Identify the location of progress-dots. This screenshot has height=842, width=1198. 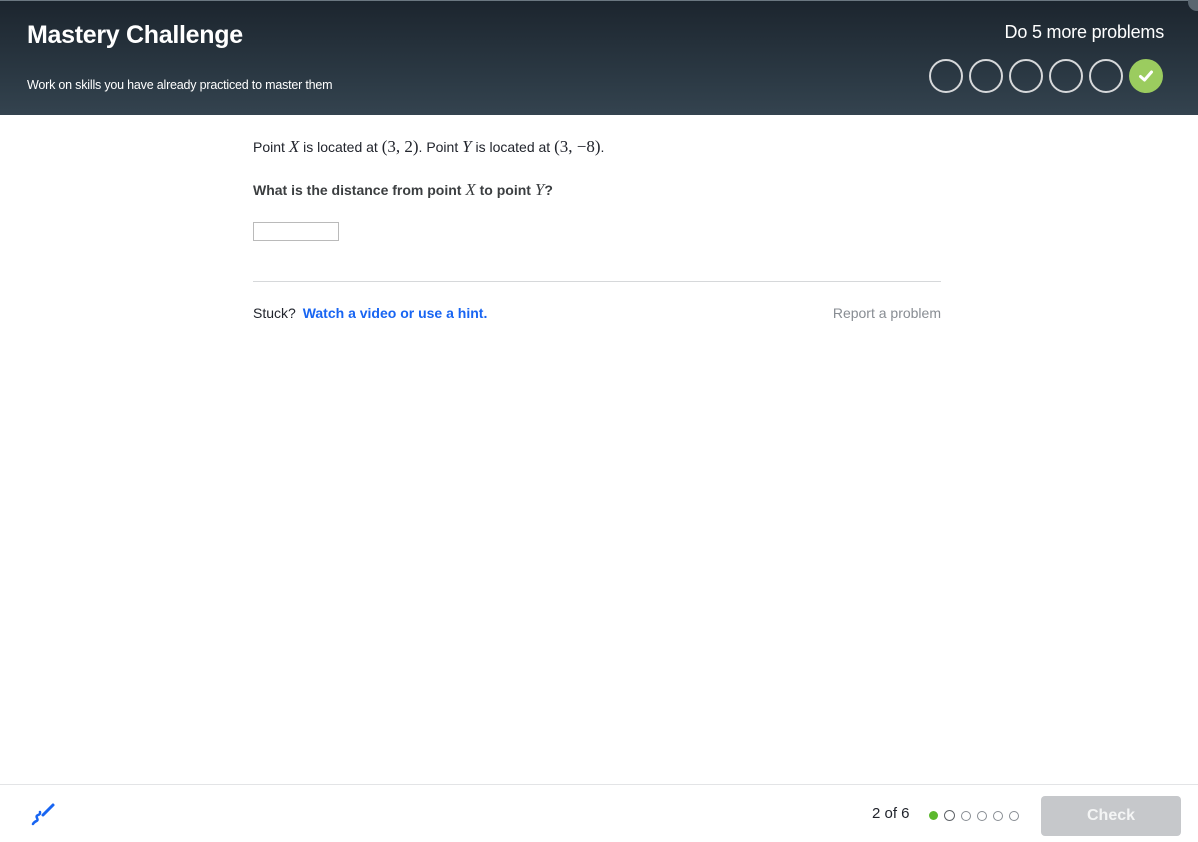
(974, 815).